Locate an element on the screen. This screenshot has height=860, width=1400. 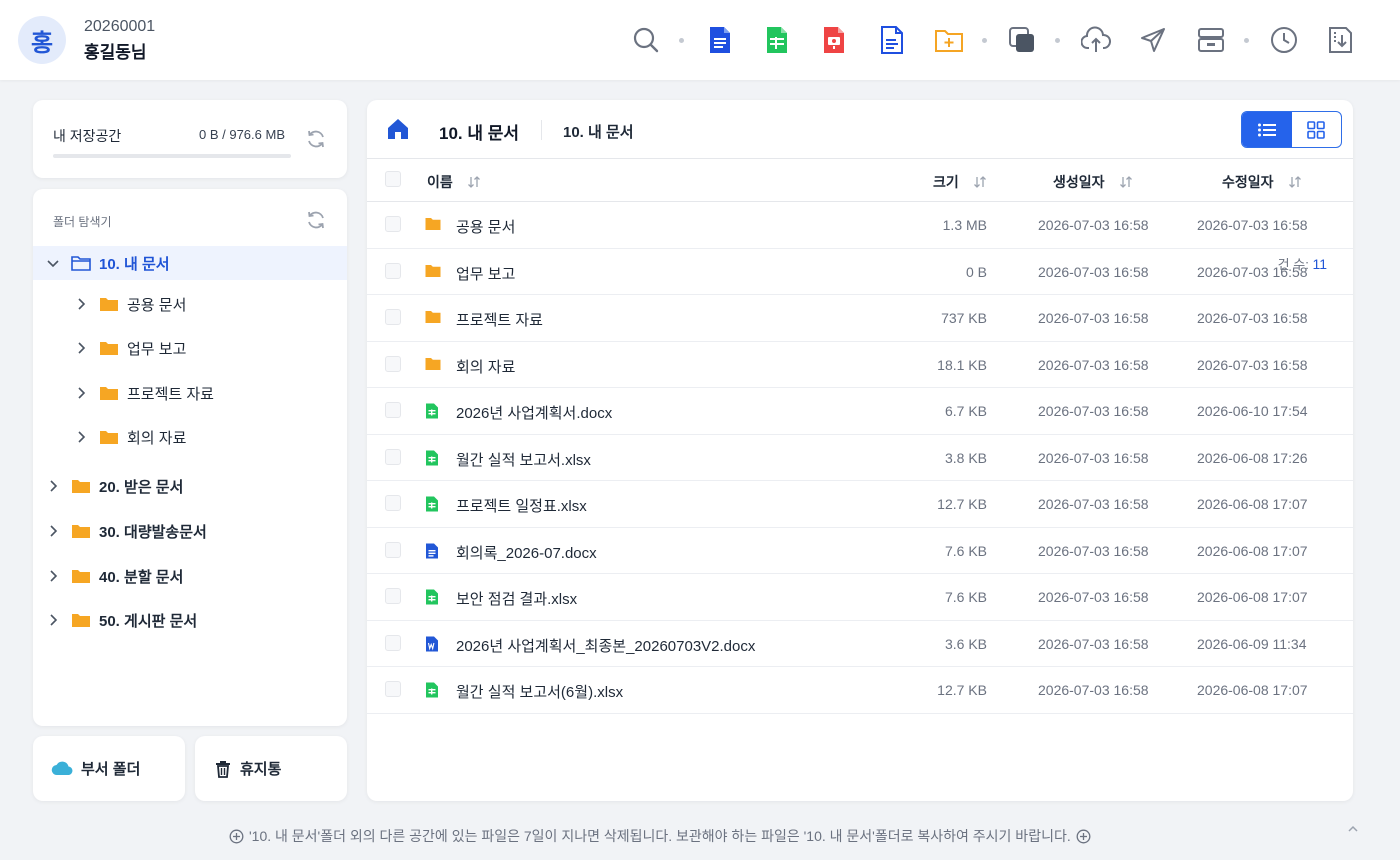
tree-item-board: 50. 게시판 문서 is located at coordinates (115, 620).